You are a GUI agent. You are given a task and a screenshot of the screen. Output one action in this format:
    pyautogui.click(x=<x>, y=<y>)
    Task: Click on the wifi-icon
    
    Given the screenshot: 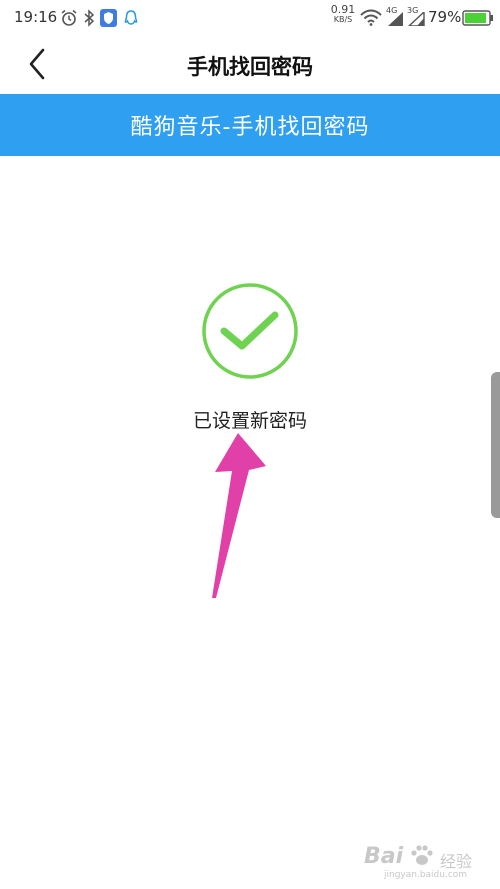 What is the action you would take?
    pyautogui.click(x=371, y=17)
    